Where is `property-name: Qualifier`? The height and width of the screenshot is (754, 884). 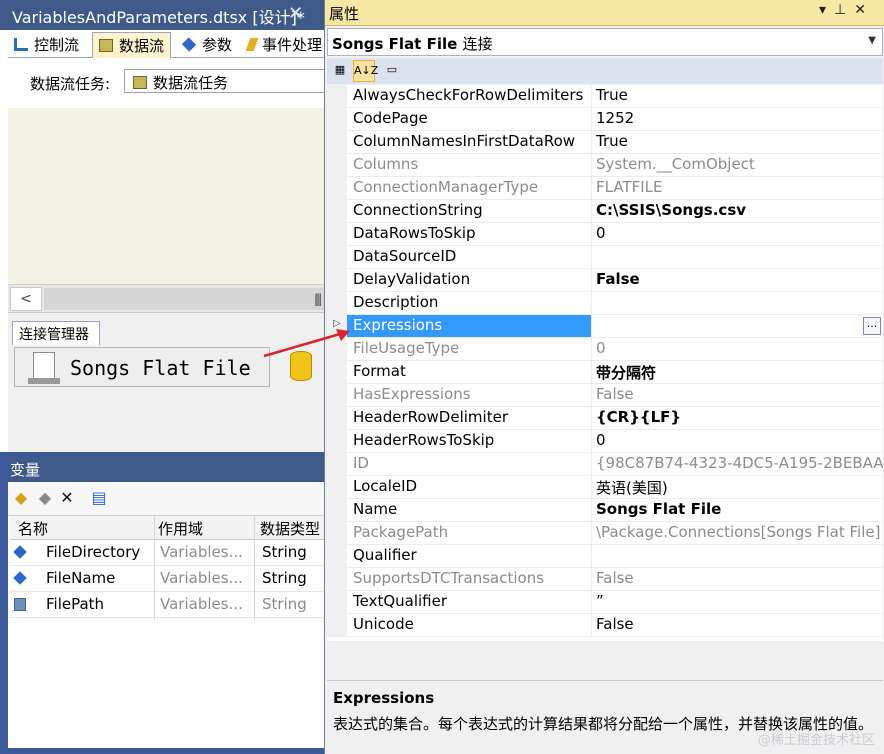
property-name: Qualifier is located at coordinates (469, 556).